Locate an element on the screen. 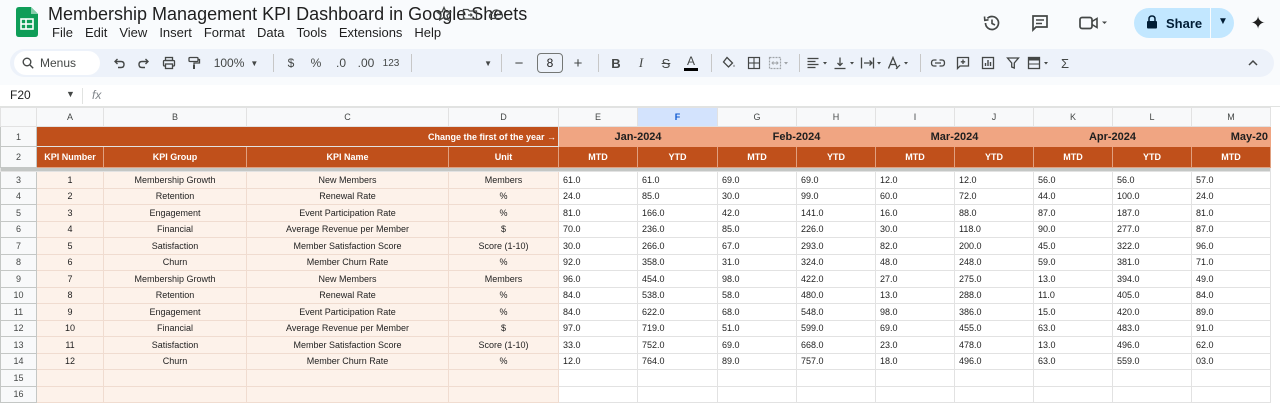 Image resolution: width=1280 pixels, height=410 pixels. cell: 27.0 is located at coordinates (915, 279).